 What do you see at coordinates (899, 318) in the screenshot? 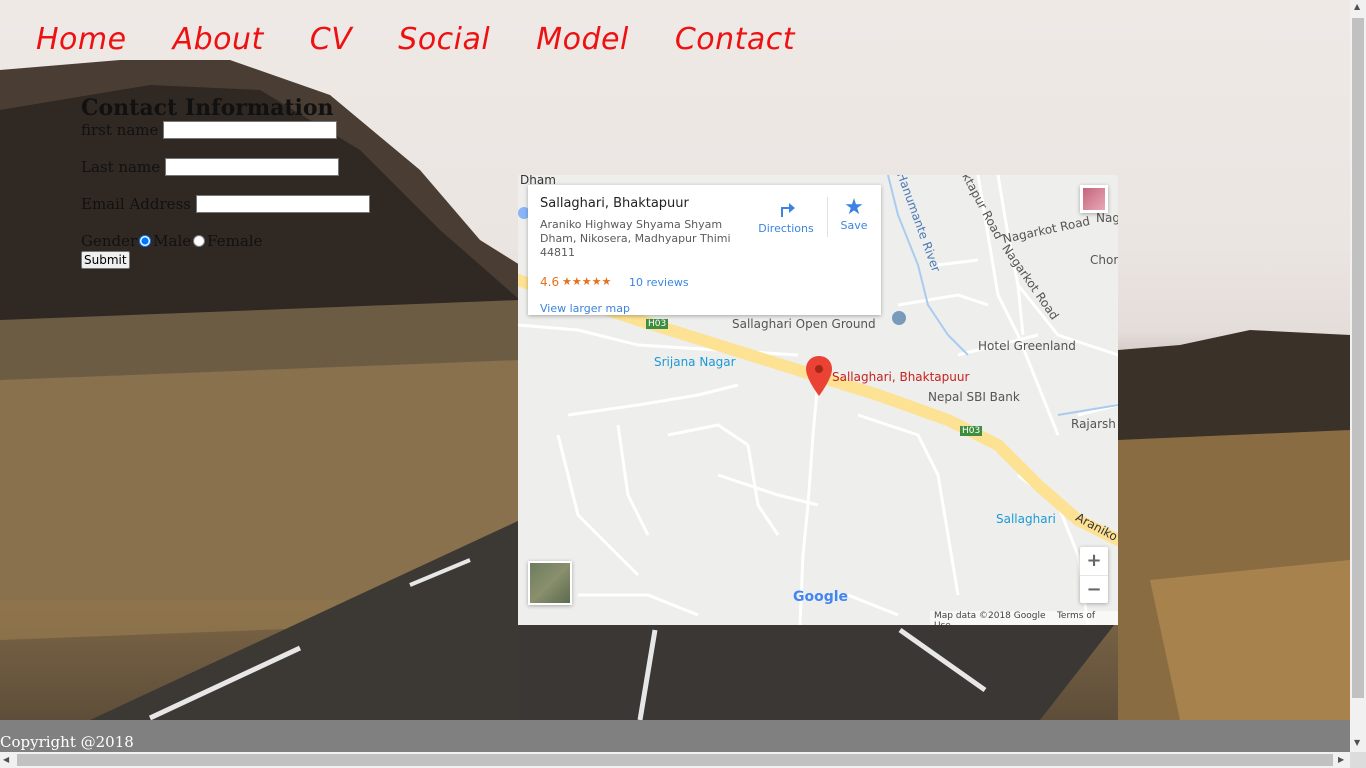
I see `park-pin-icon` at bounding box center [899, 318].